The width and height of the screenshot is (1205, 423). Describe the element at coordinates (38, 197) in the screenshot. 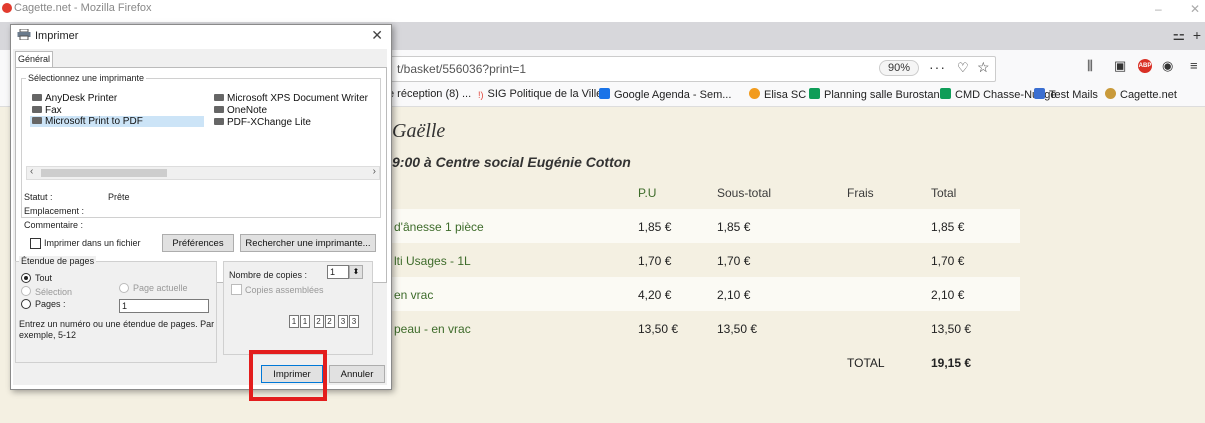

I see `status-label: Statut :` at that location.